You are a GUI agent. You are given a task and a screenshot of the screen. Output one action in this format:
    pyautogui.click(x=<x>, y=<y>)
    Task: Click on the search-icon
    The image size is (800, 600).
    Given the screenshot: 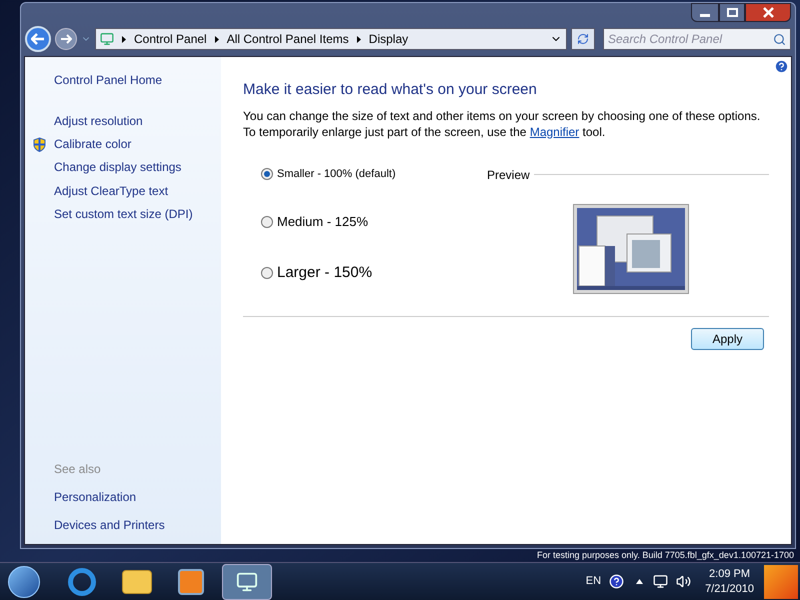 What is the action you would take?
    pyautogui.click(x=779, y=39)
    